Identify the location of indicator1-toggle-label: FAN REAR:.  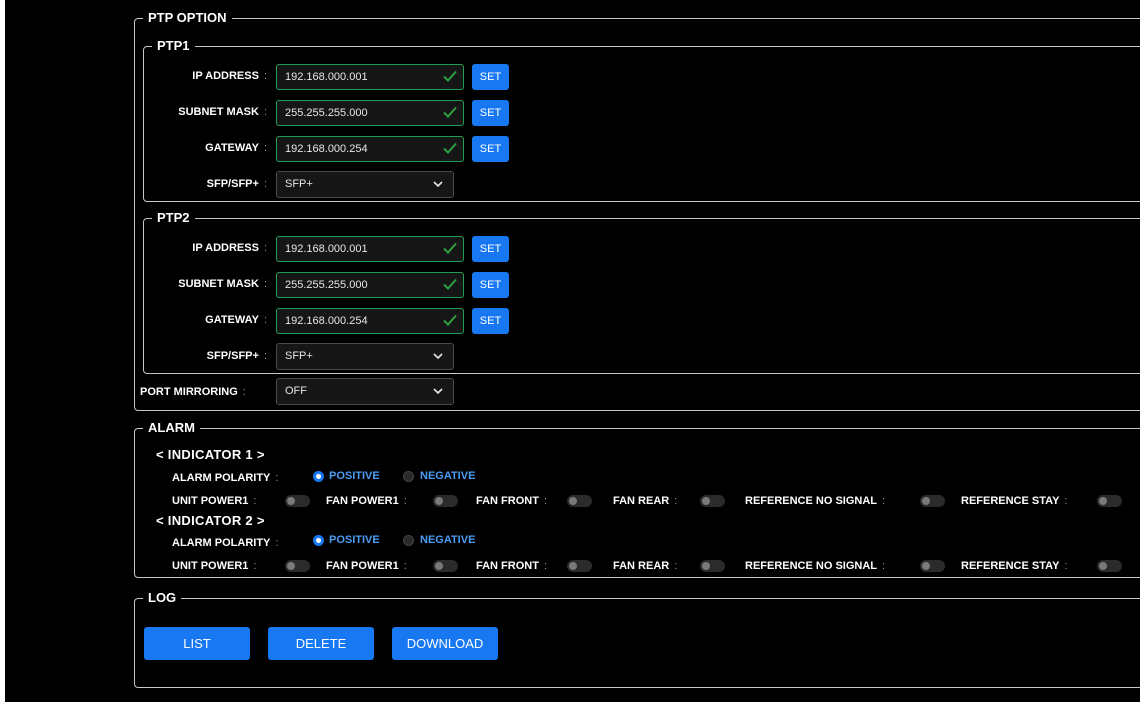
(645, 501).